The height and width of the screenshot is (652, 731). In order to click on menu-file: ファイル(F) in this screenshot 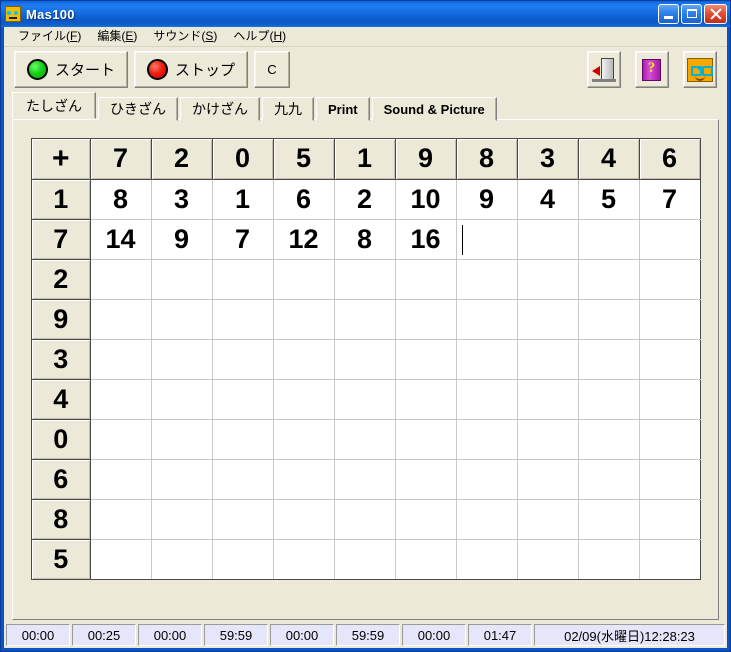, I will do `click(49, 36)`.